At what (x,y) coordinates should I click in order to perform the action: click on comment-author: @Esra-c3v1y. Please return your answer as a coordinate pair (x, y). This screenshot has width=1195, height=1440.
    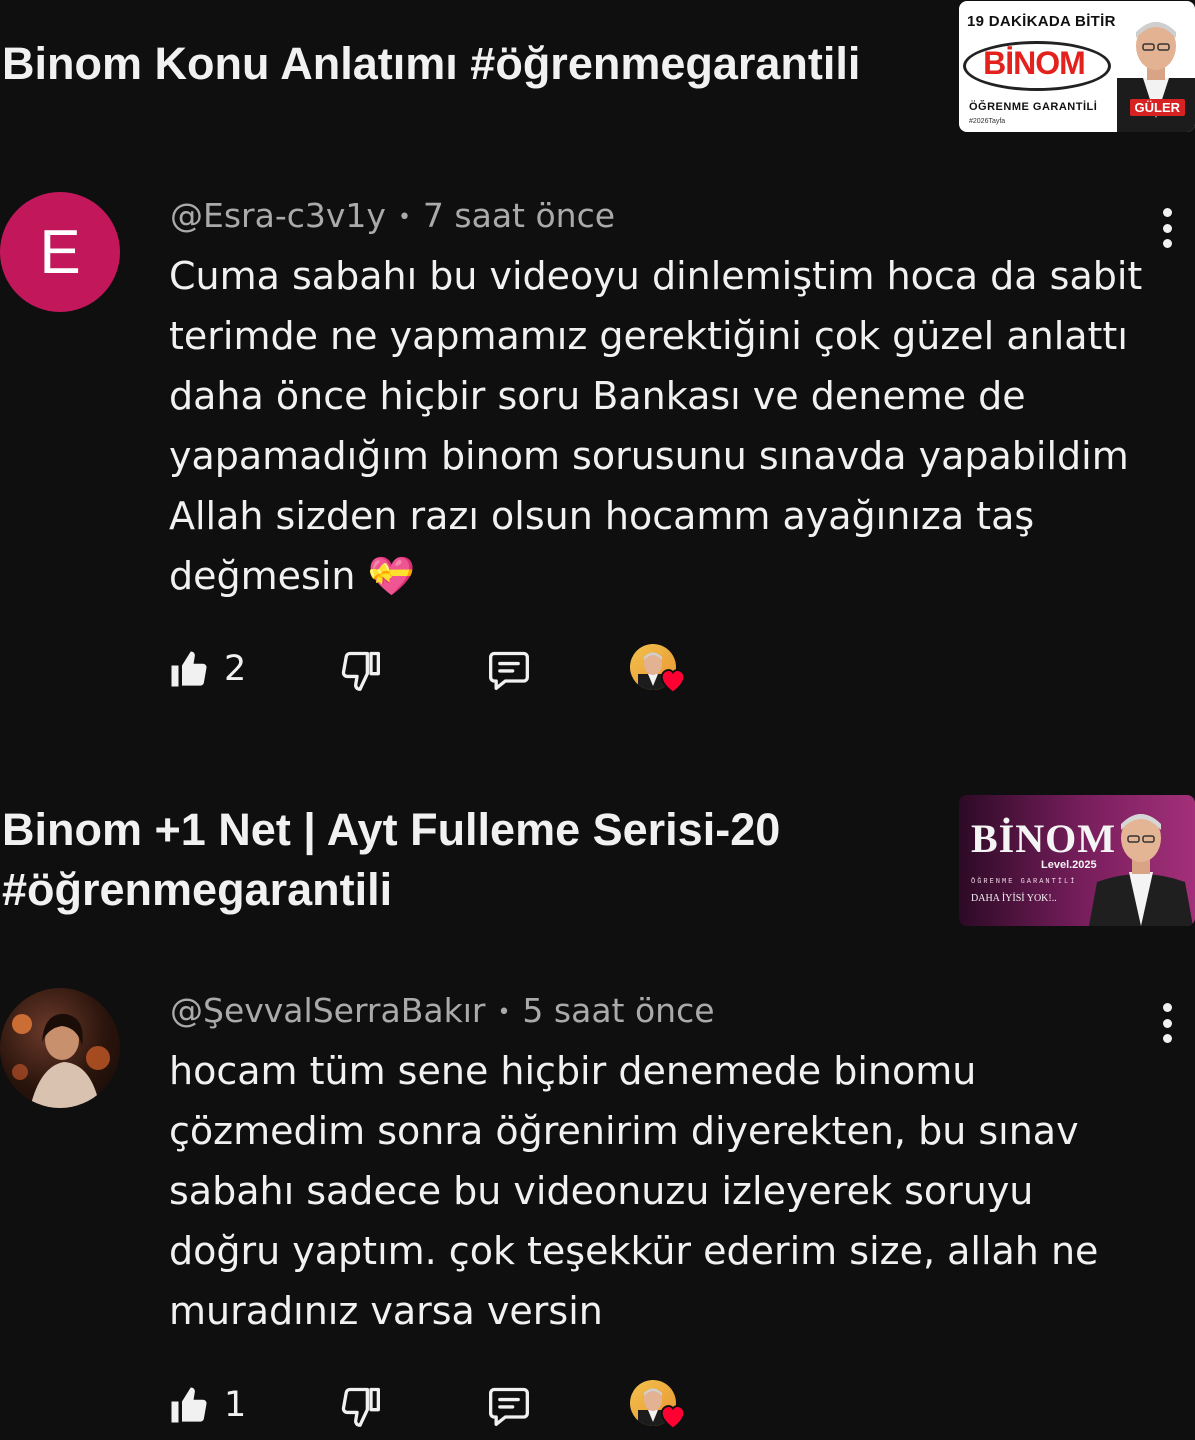
    Looking at the image, I should click on (278, 215).